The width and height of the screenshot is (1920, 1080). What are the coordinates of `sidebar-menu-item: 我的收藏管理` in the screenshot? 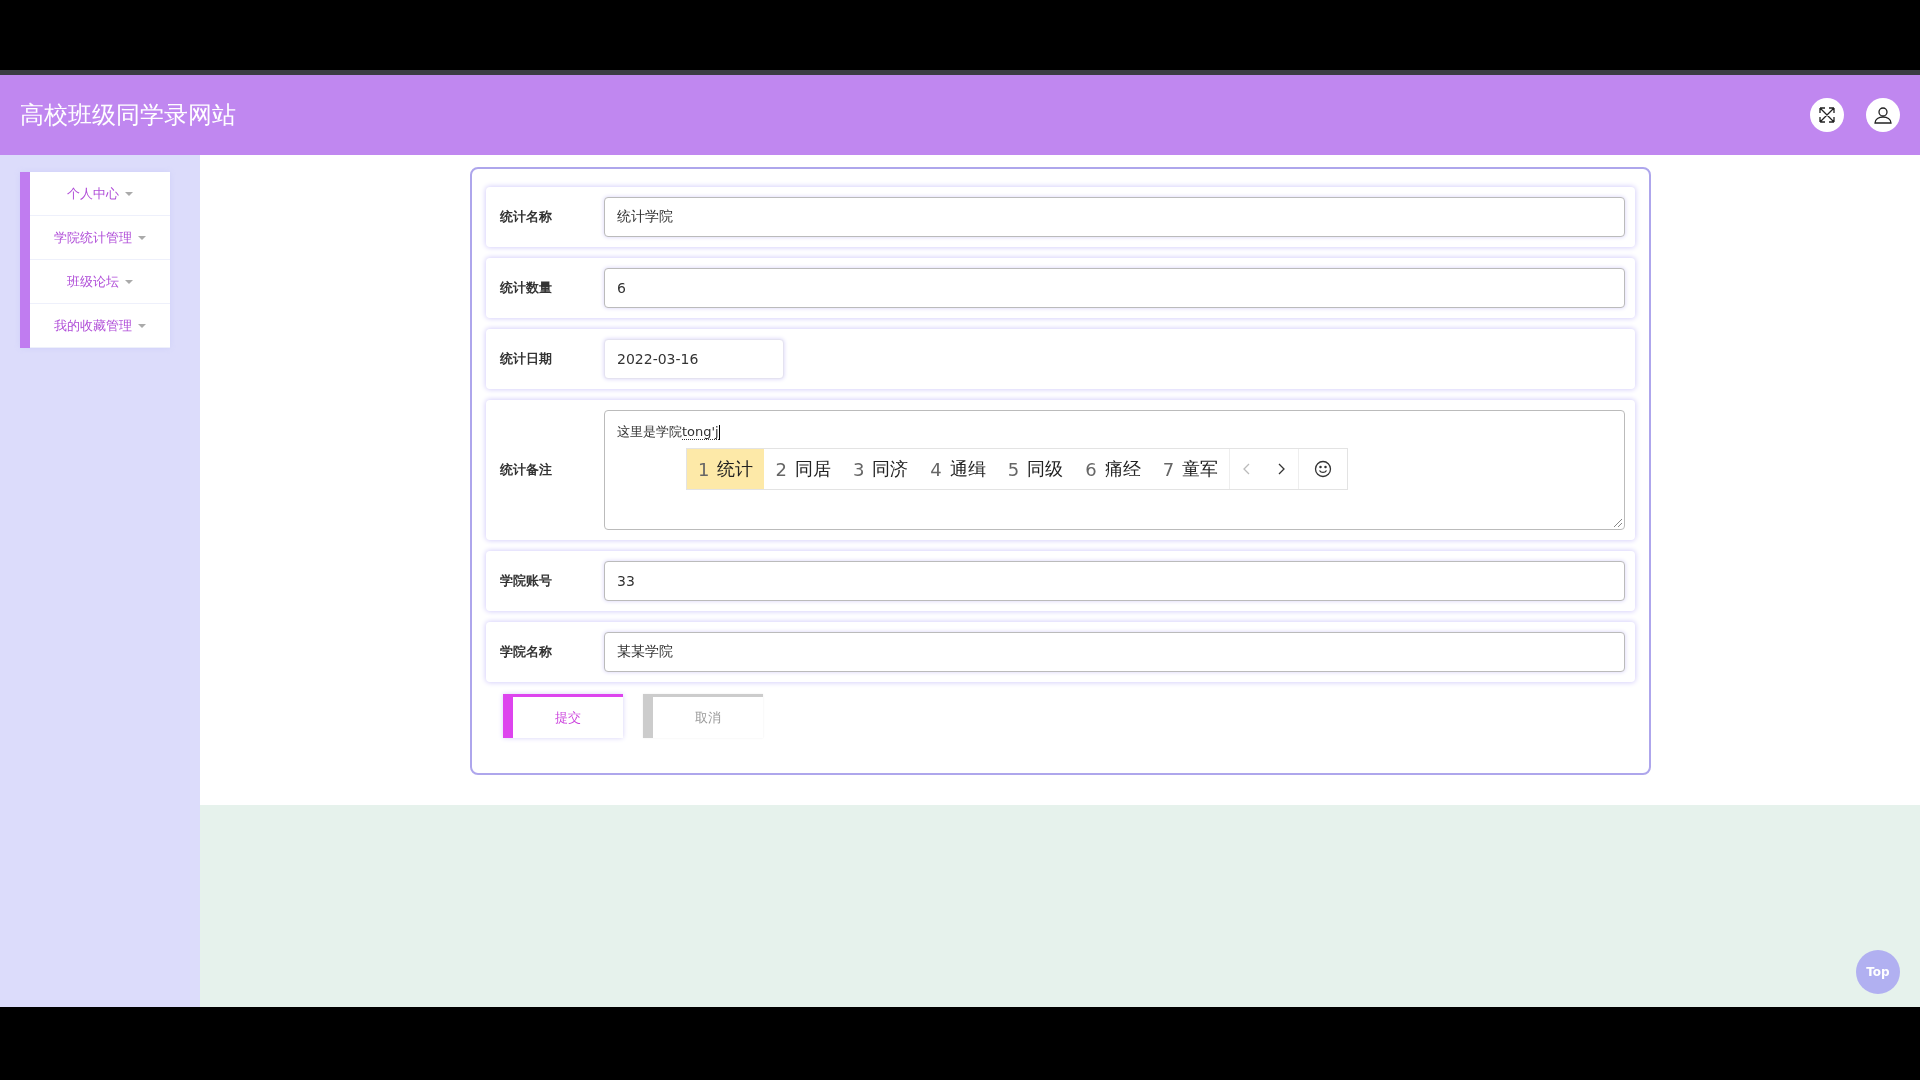 It's located at (100, 326).